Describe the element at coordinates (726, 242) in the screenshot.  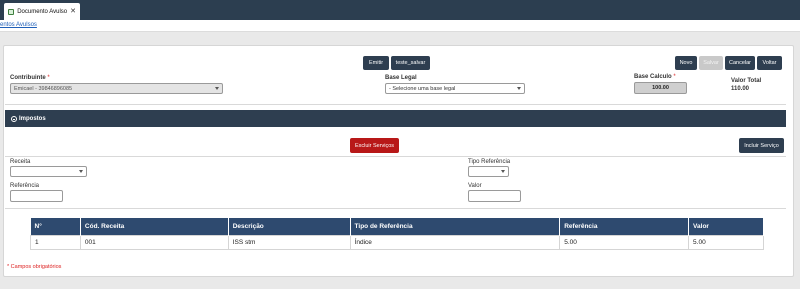
I see `cell-valor: 5.00` at that location.